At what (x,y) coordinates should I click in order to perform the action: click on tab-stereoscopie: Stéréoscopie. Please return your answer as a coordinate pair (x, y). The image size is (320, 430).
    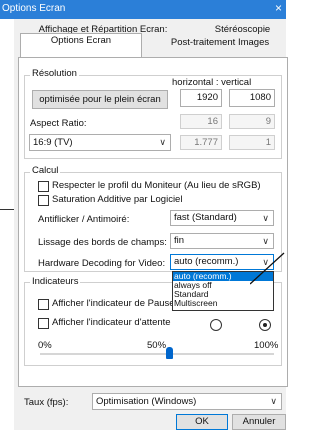
    Looking at the image, I should click on (242, 29).